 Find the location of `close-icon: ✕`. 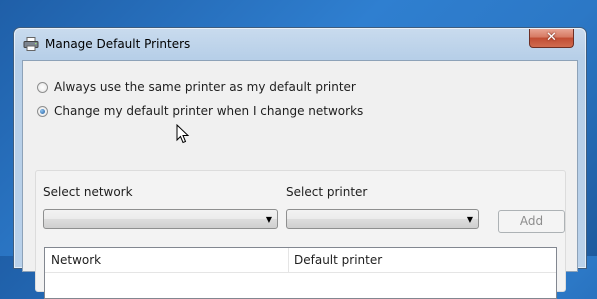

close-icon: ✕ is located at coordinates (551, 37).